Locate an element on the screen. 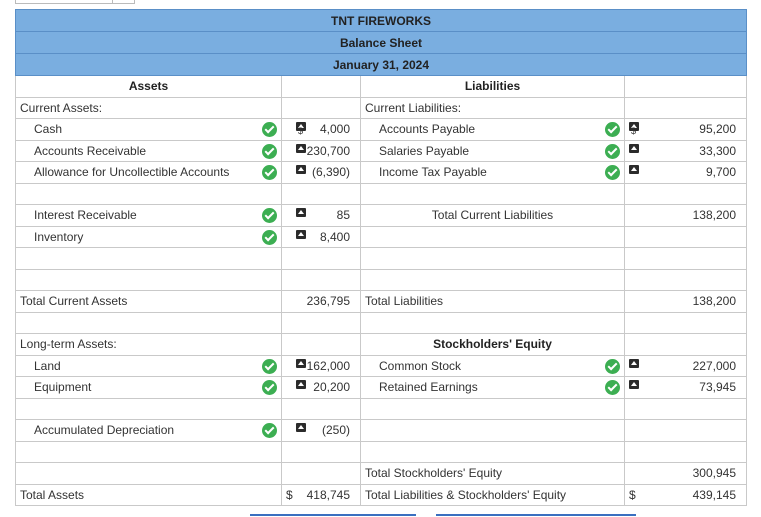 The height and width of the screenshot is (517, 761). accounts-receivable-label: Accounts Receivable is located at coordinates (90, 150).